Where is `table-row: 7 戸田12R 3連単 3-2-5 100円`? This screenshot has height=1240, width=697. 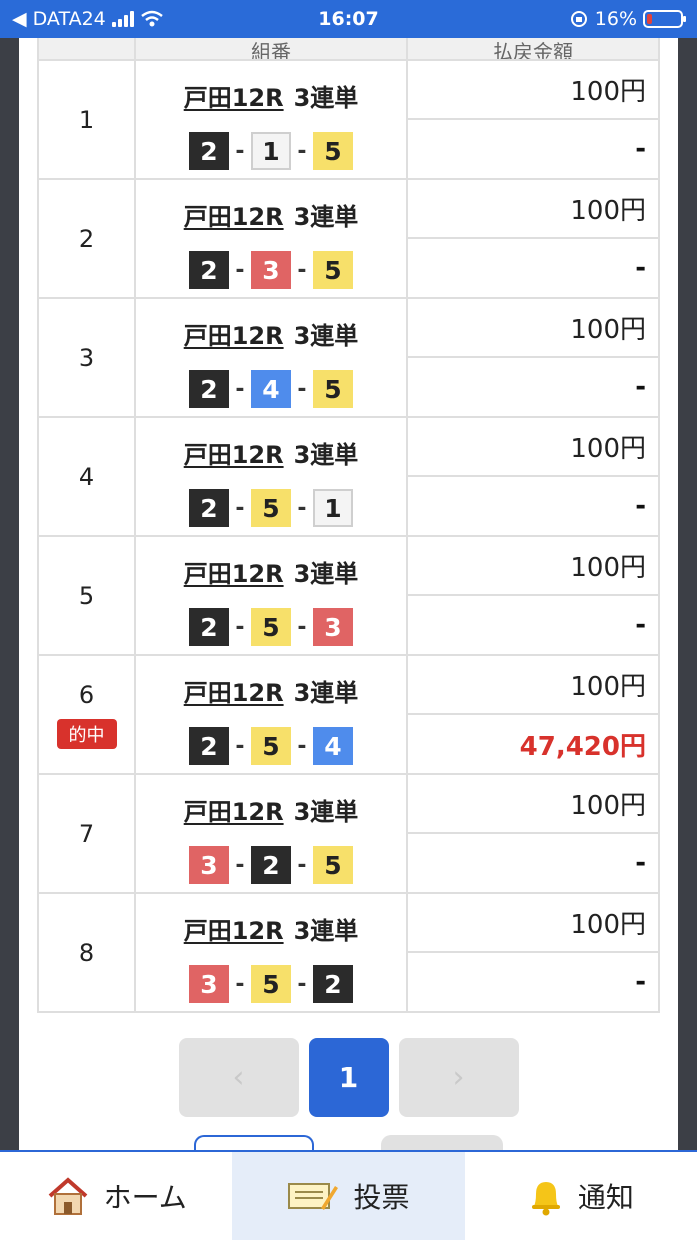 table-row: 7 戸田12R 3連単 3-2-5 100円 is located at coordinates (348, 833).